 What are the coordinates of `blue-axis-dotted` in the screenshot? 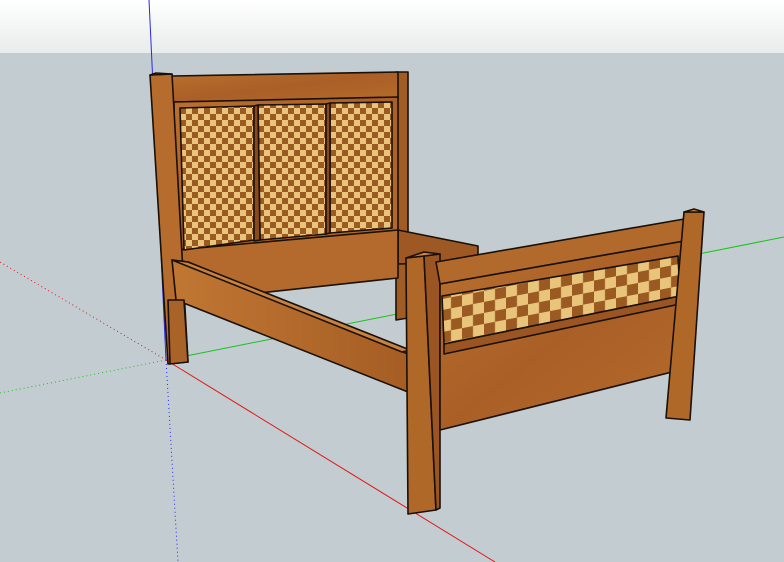 It's located at (172, 460).